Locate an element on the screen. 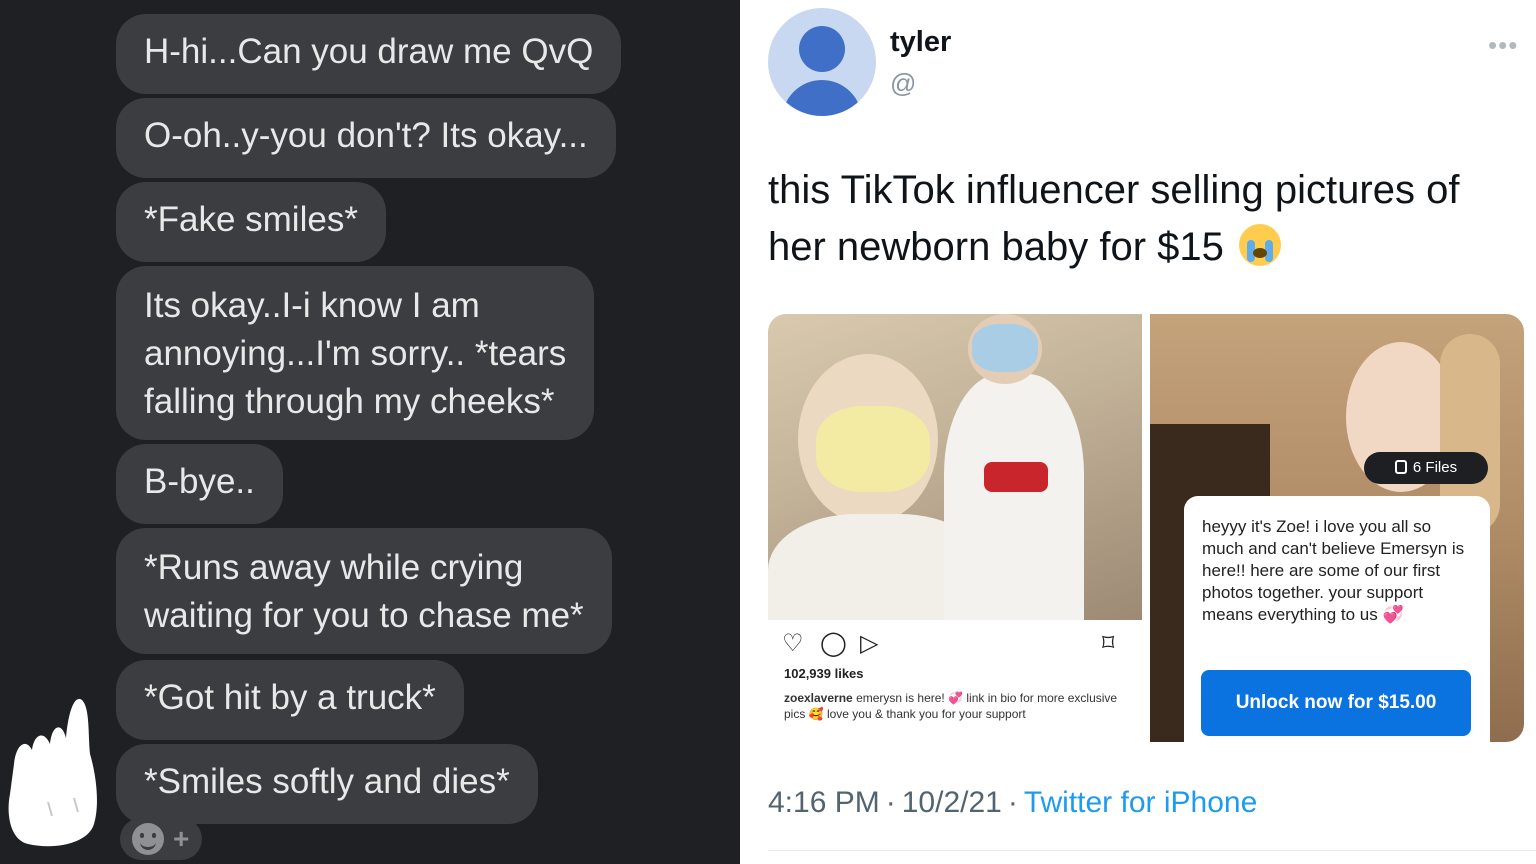  more-horizontal-icon: ••• is located at coordinates (1503, 45).